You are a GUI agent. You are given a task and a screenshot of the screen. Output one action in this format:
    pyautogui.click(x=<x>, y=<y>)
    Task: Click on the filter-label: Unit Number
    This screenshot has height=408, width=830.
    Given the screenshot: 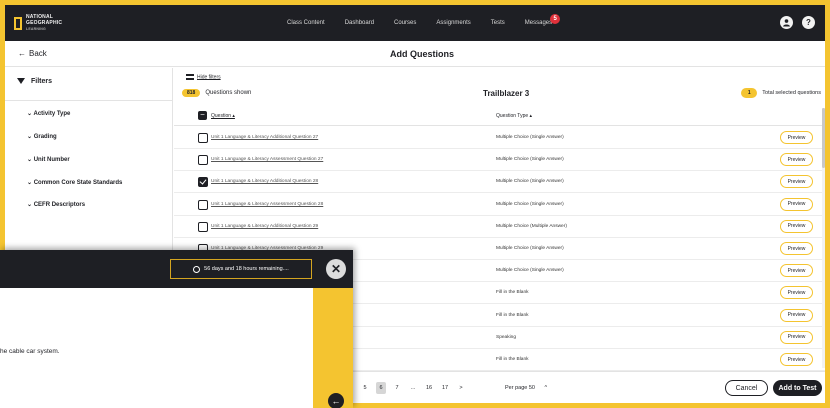 What is the action you would take?
    pyautogui.click(x=51, y=160)
    